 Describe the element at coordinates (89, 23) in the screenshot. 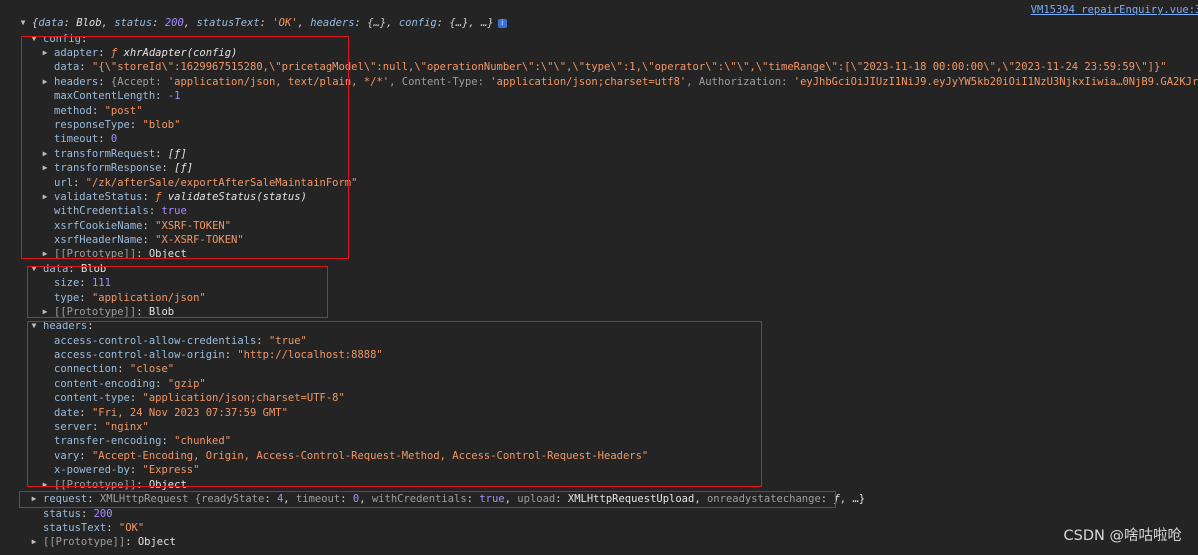

I see `summary-data-val: Blob` at that location.